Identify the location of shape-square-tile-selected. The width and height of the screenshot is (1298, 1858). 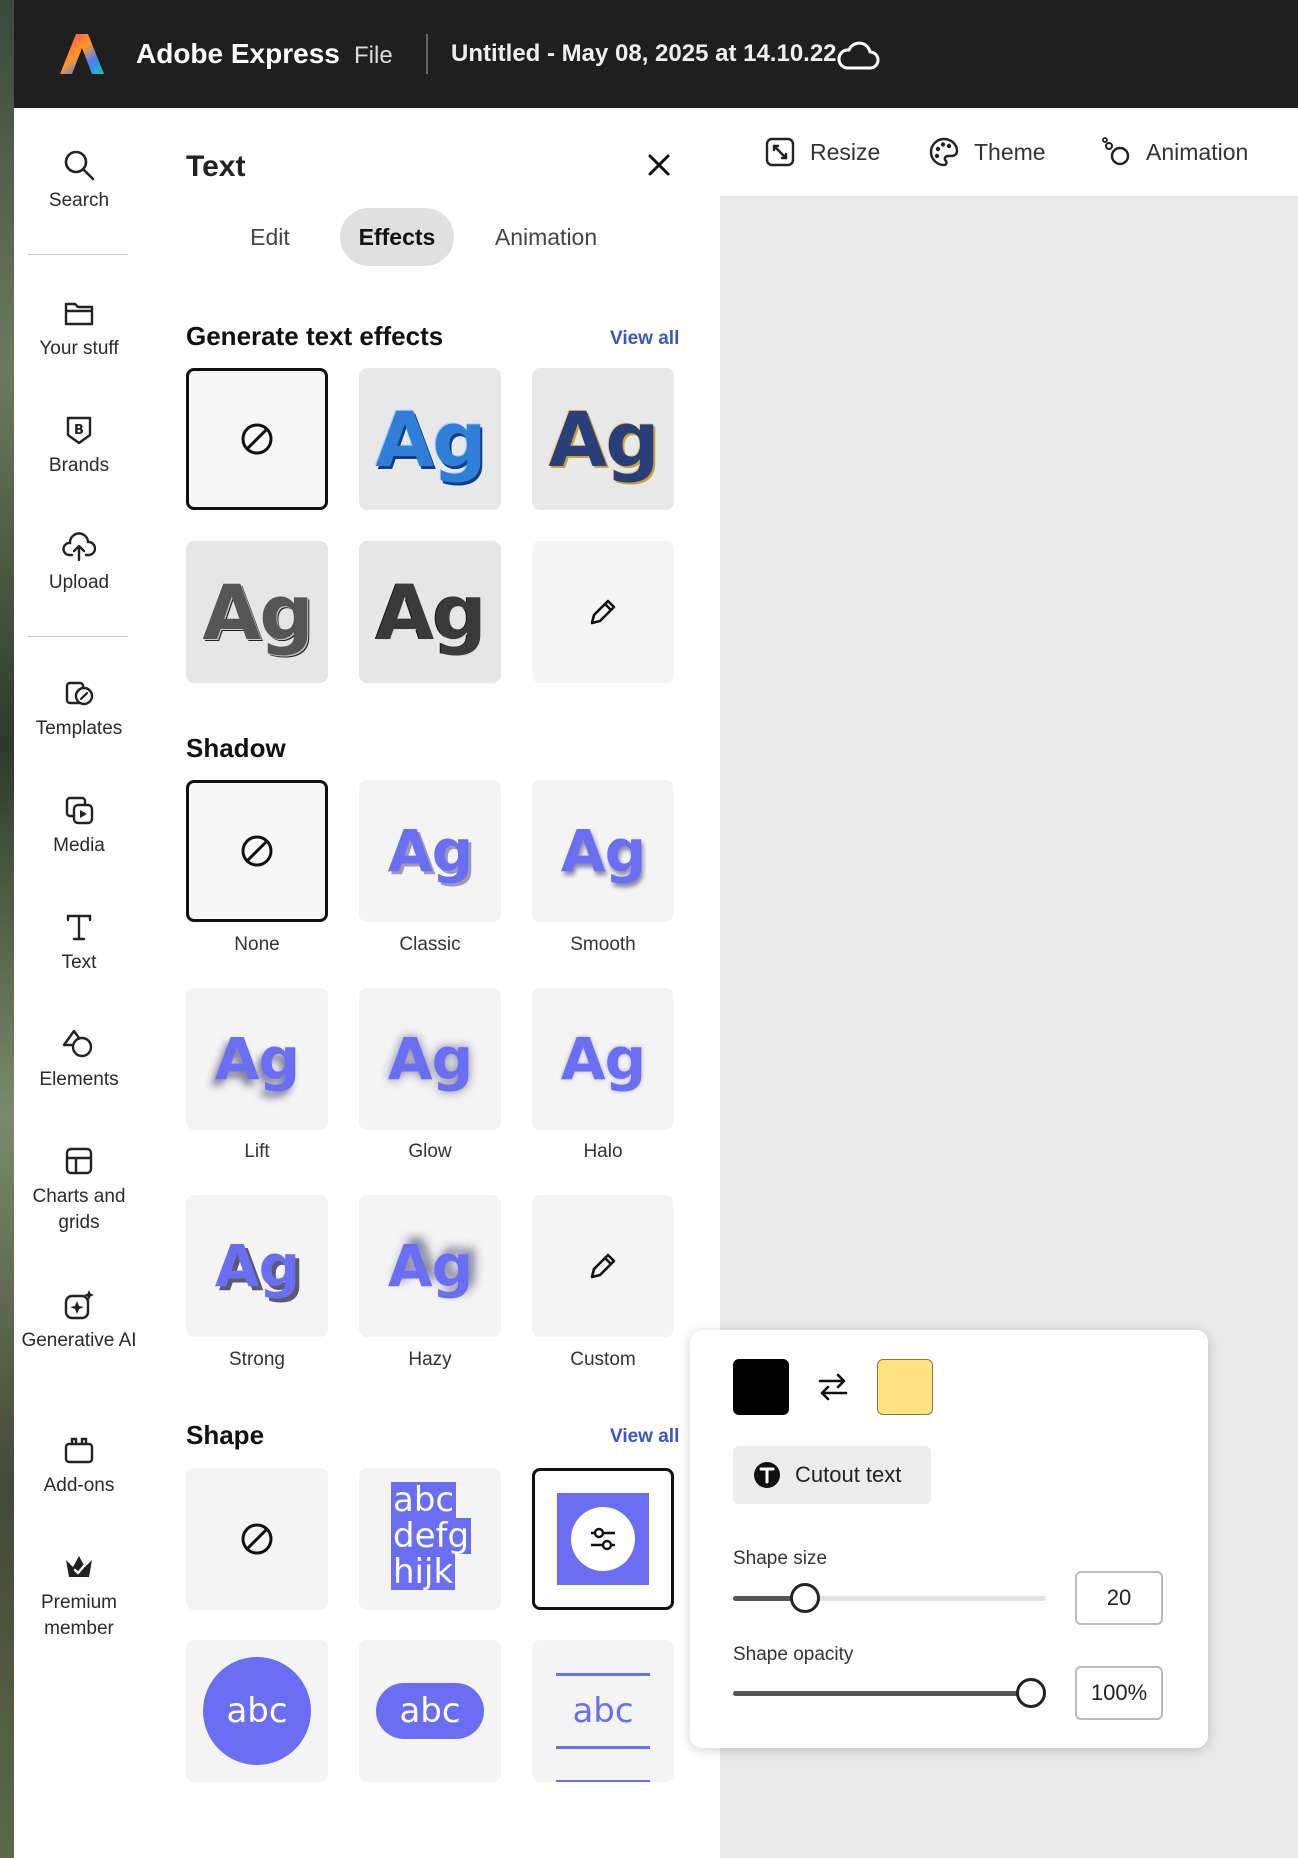
(603, 1539).